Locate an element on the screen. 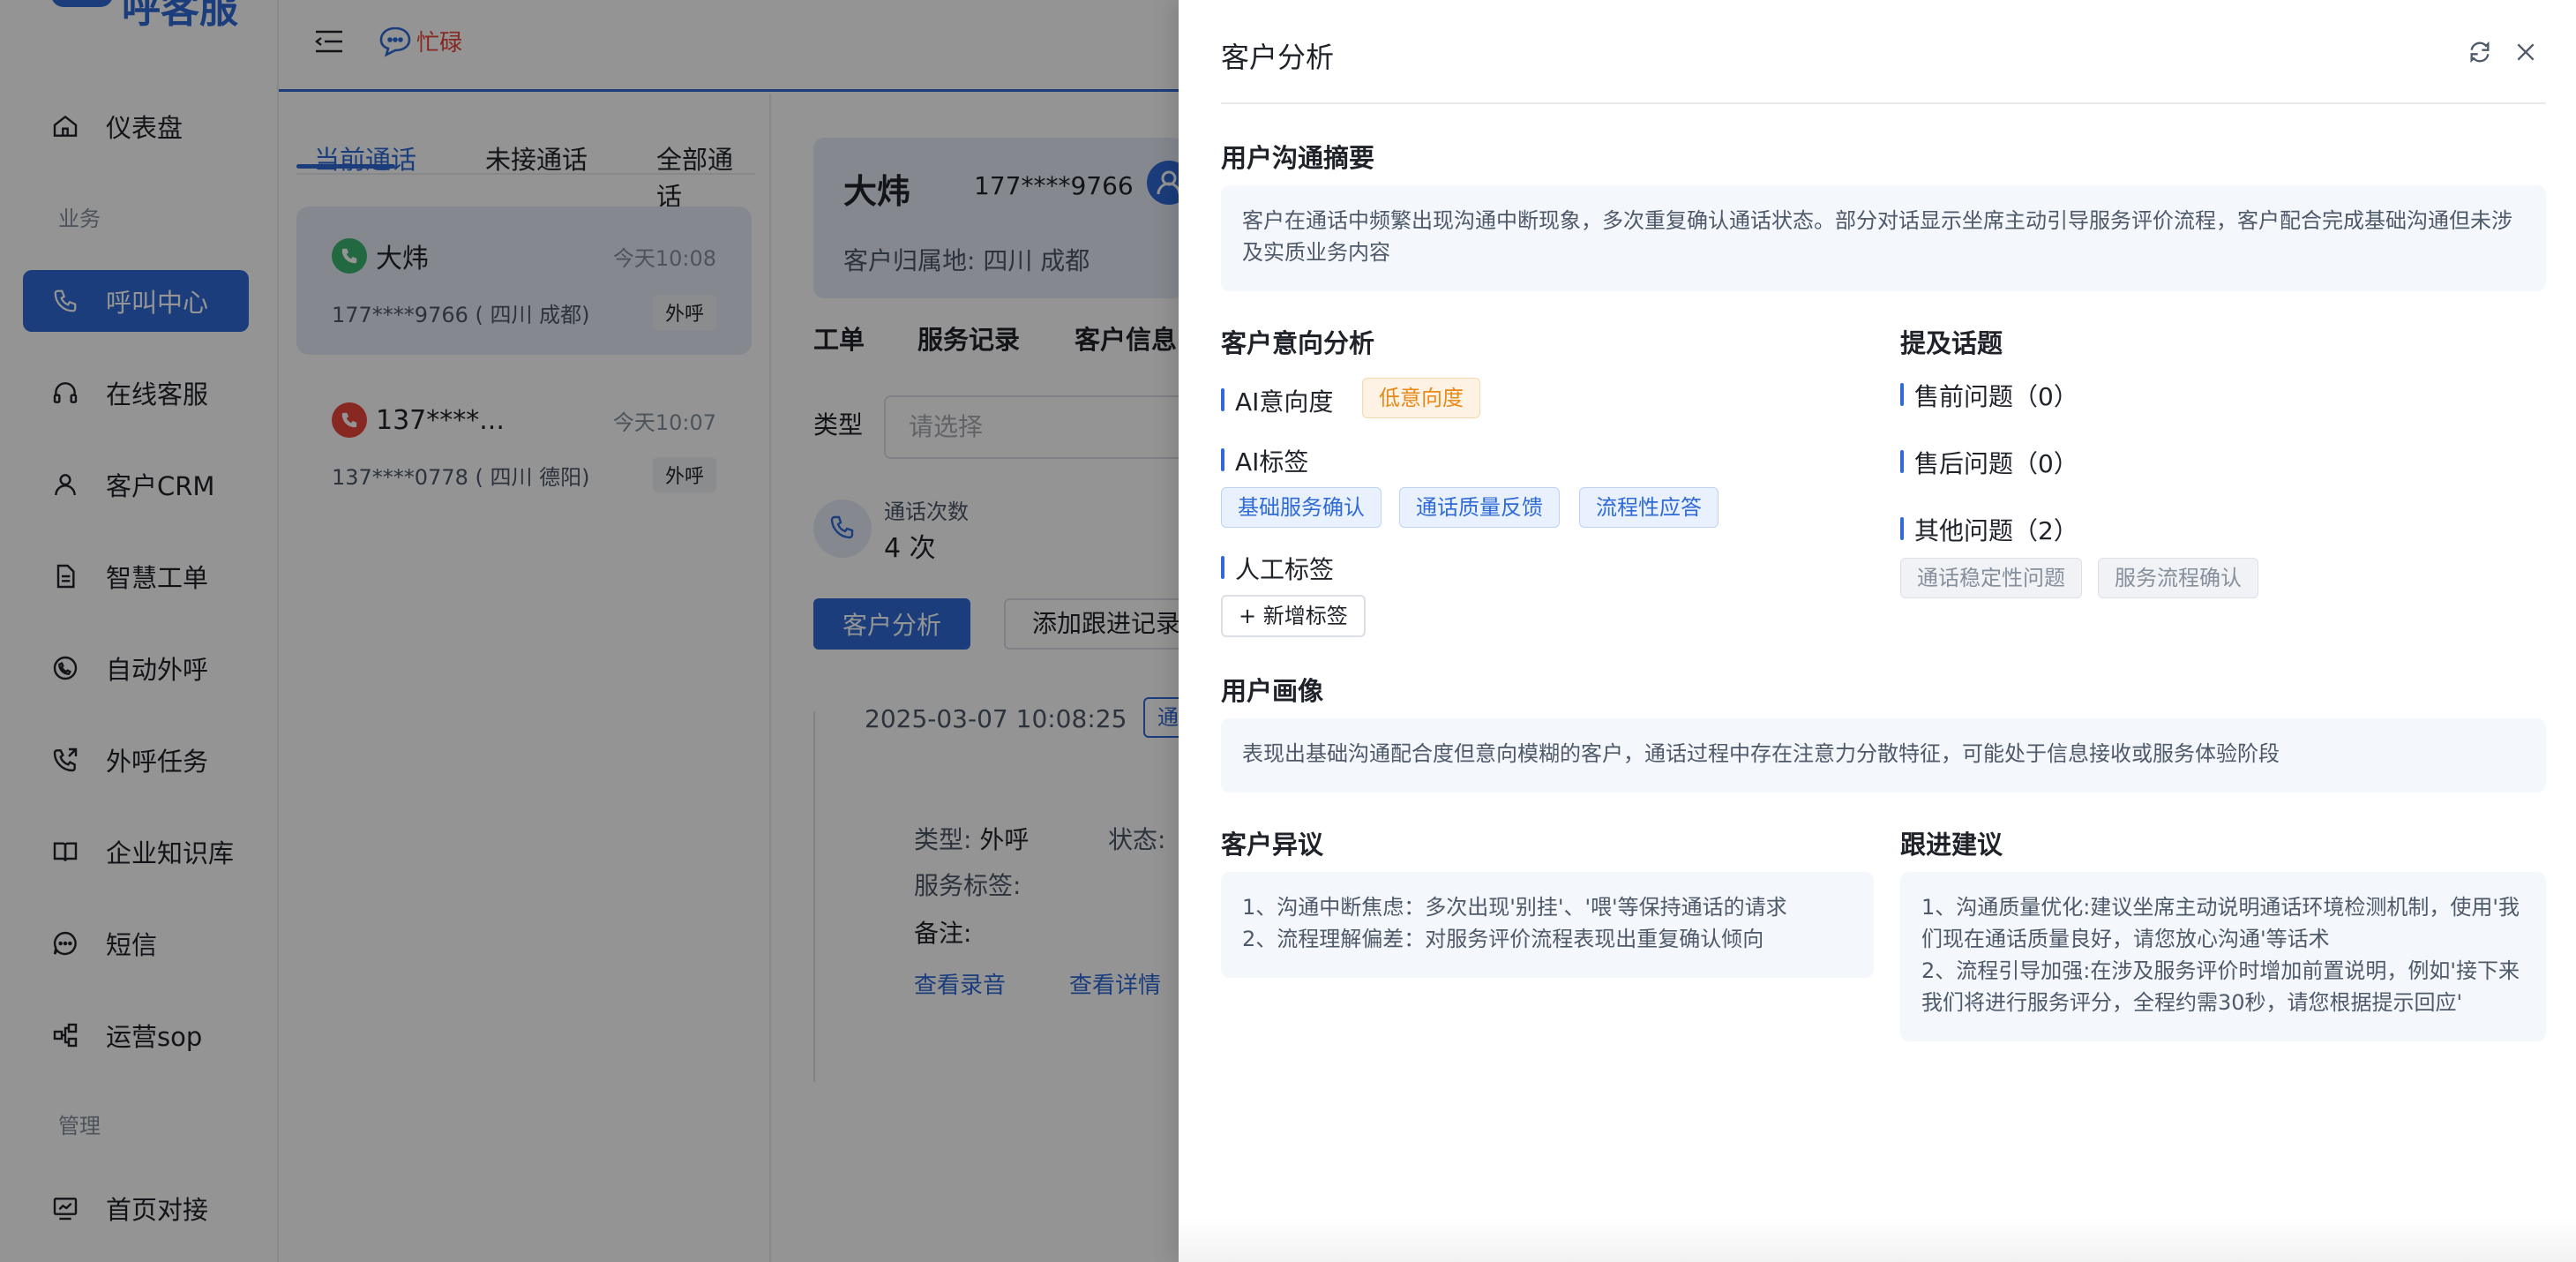 Image resolution: width=2576 pixels, height=1262 pixels. topic-aftersale: 售后问题（0） is located at coordinates (1989, 462).